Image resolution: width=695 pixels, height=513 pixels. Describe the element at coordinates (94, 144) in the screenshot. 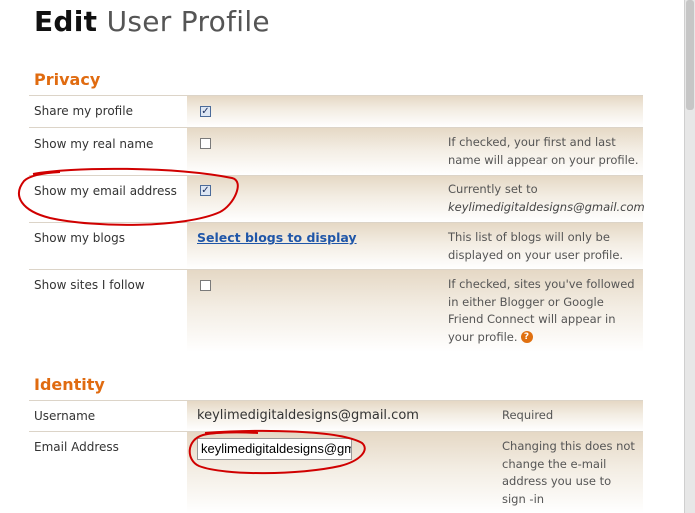

I see `show-real-name-label: Show my real name` at that location.